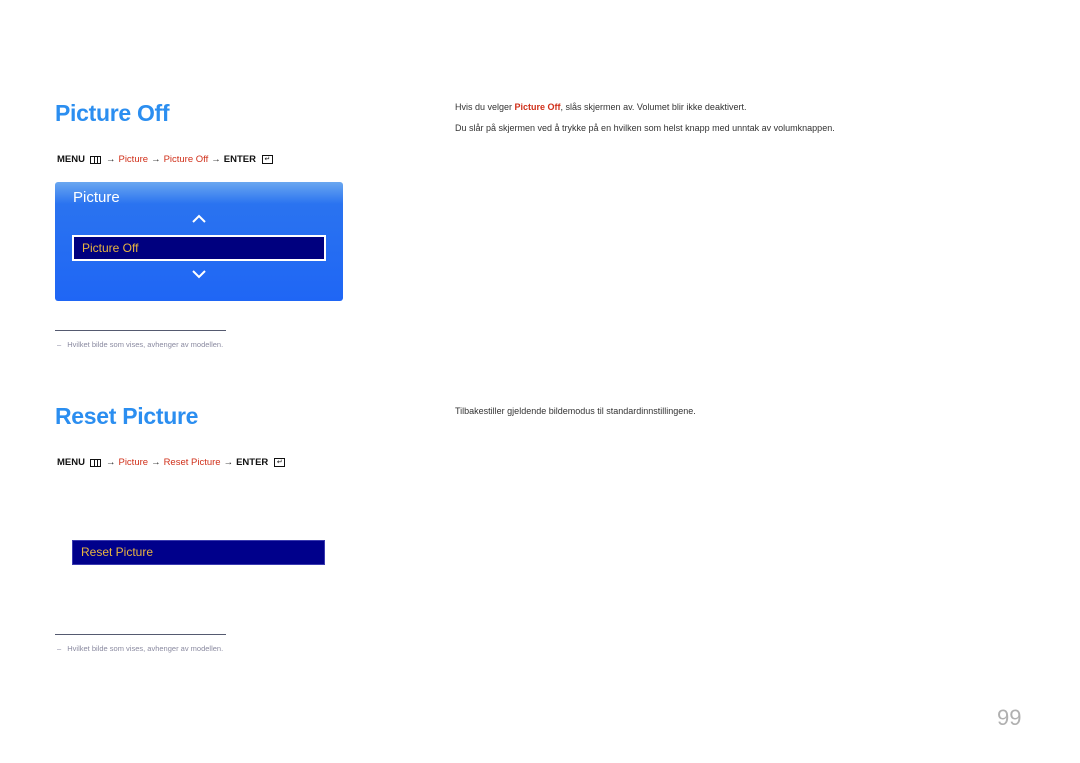 The height and width of the screenshot is (763, 1080). I want to click on menu-path-picture-off: MENU → Picture → Picture Off → ENTER ↵, so click(165, 159).